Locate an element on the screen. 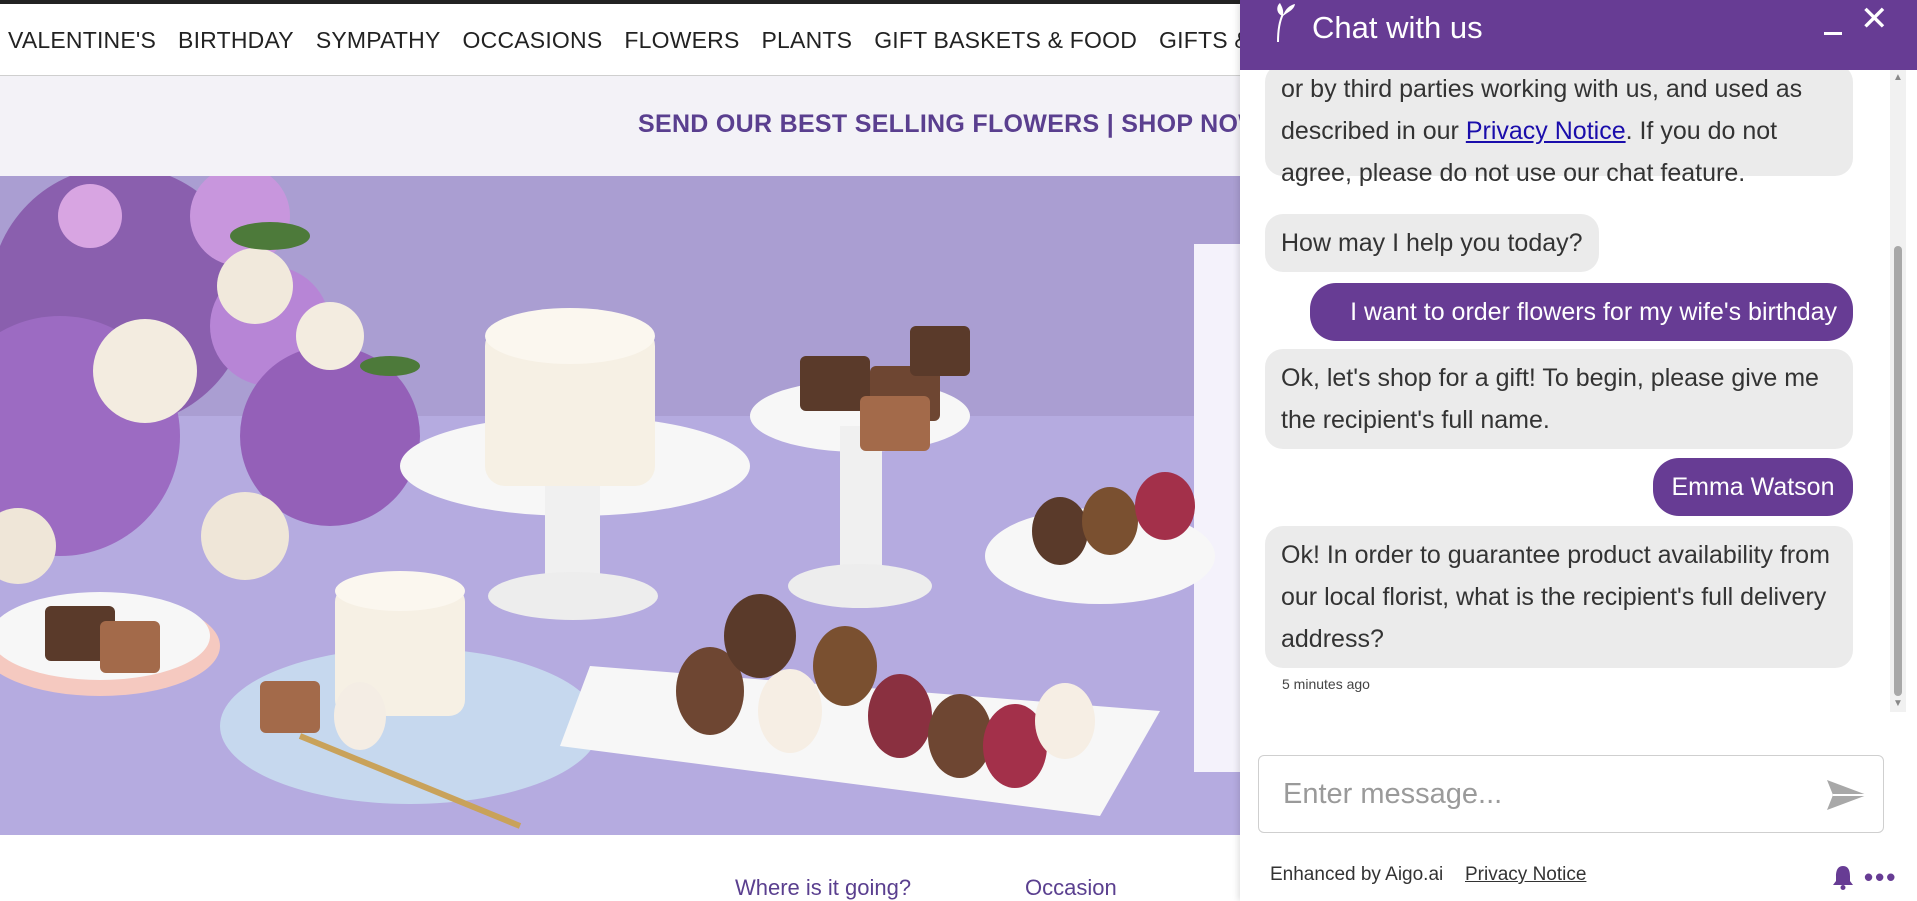  footer-privacy-link: Privacy Notice is located at coordinates (1525, 875).